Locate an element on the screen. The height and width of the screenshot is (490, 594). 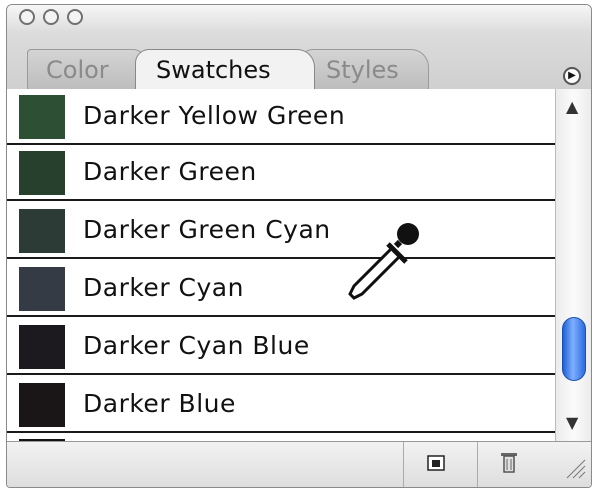
new-swatch-button is located at coordinates (434, 464).